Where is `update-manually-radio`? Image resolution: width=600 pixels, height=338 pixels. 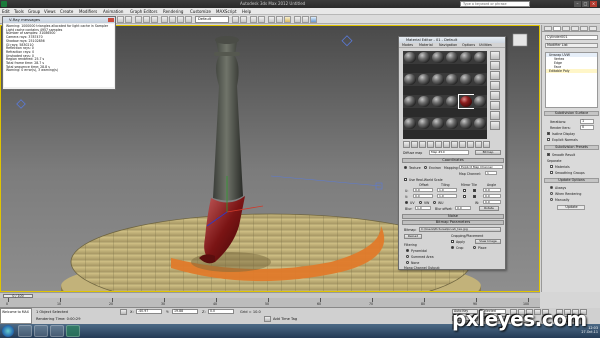 update-manually-radio is located at coordinates (551, 199).